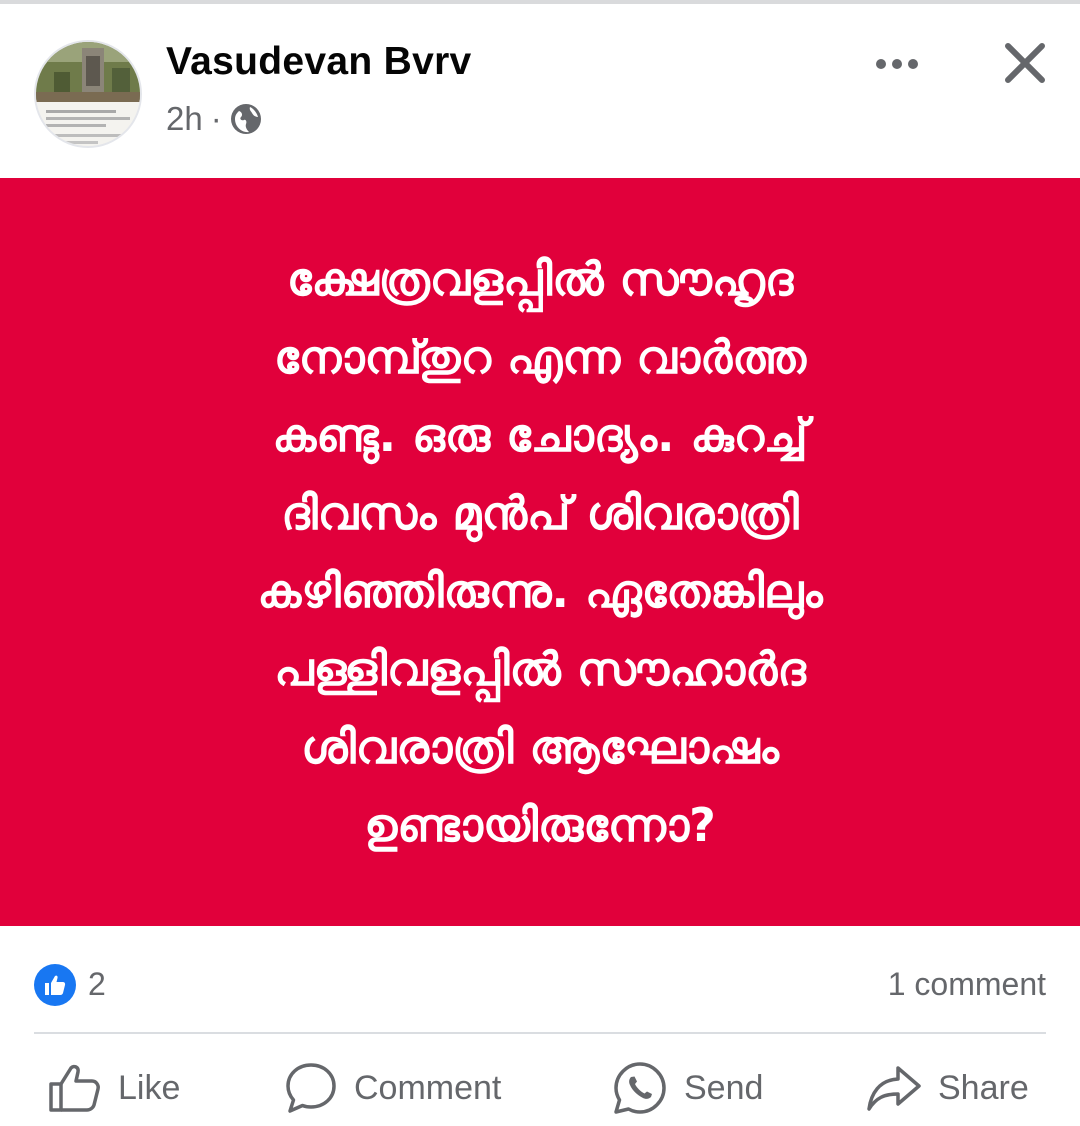 The height and width of the screenshot is (1126, 1080). I want to click on comment-label: Comment, so click(428, 1087).